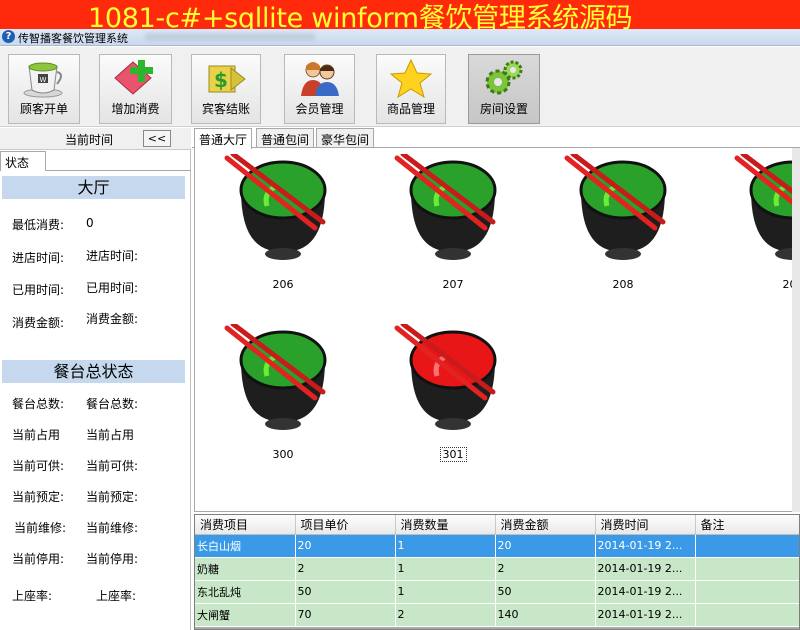  Describe the element at coordinates (645, 525) in the screenshot. I see `column-header: 消费时间` at that location.